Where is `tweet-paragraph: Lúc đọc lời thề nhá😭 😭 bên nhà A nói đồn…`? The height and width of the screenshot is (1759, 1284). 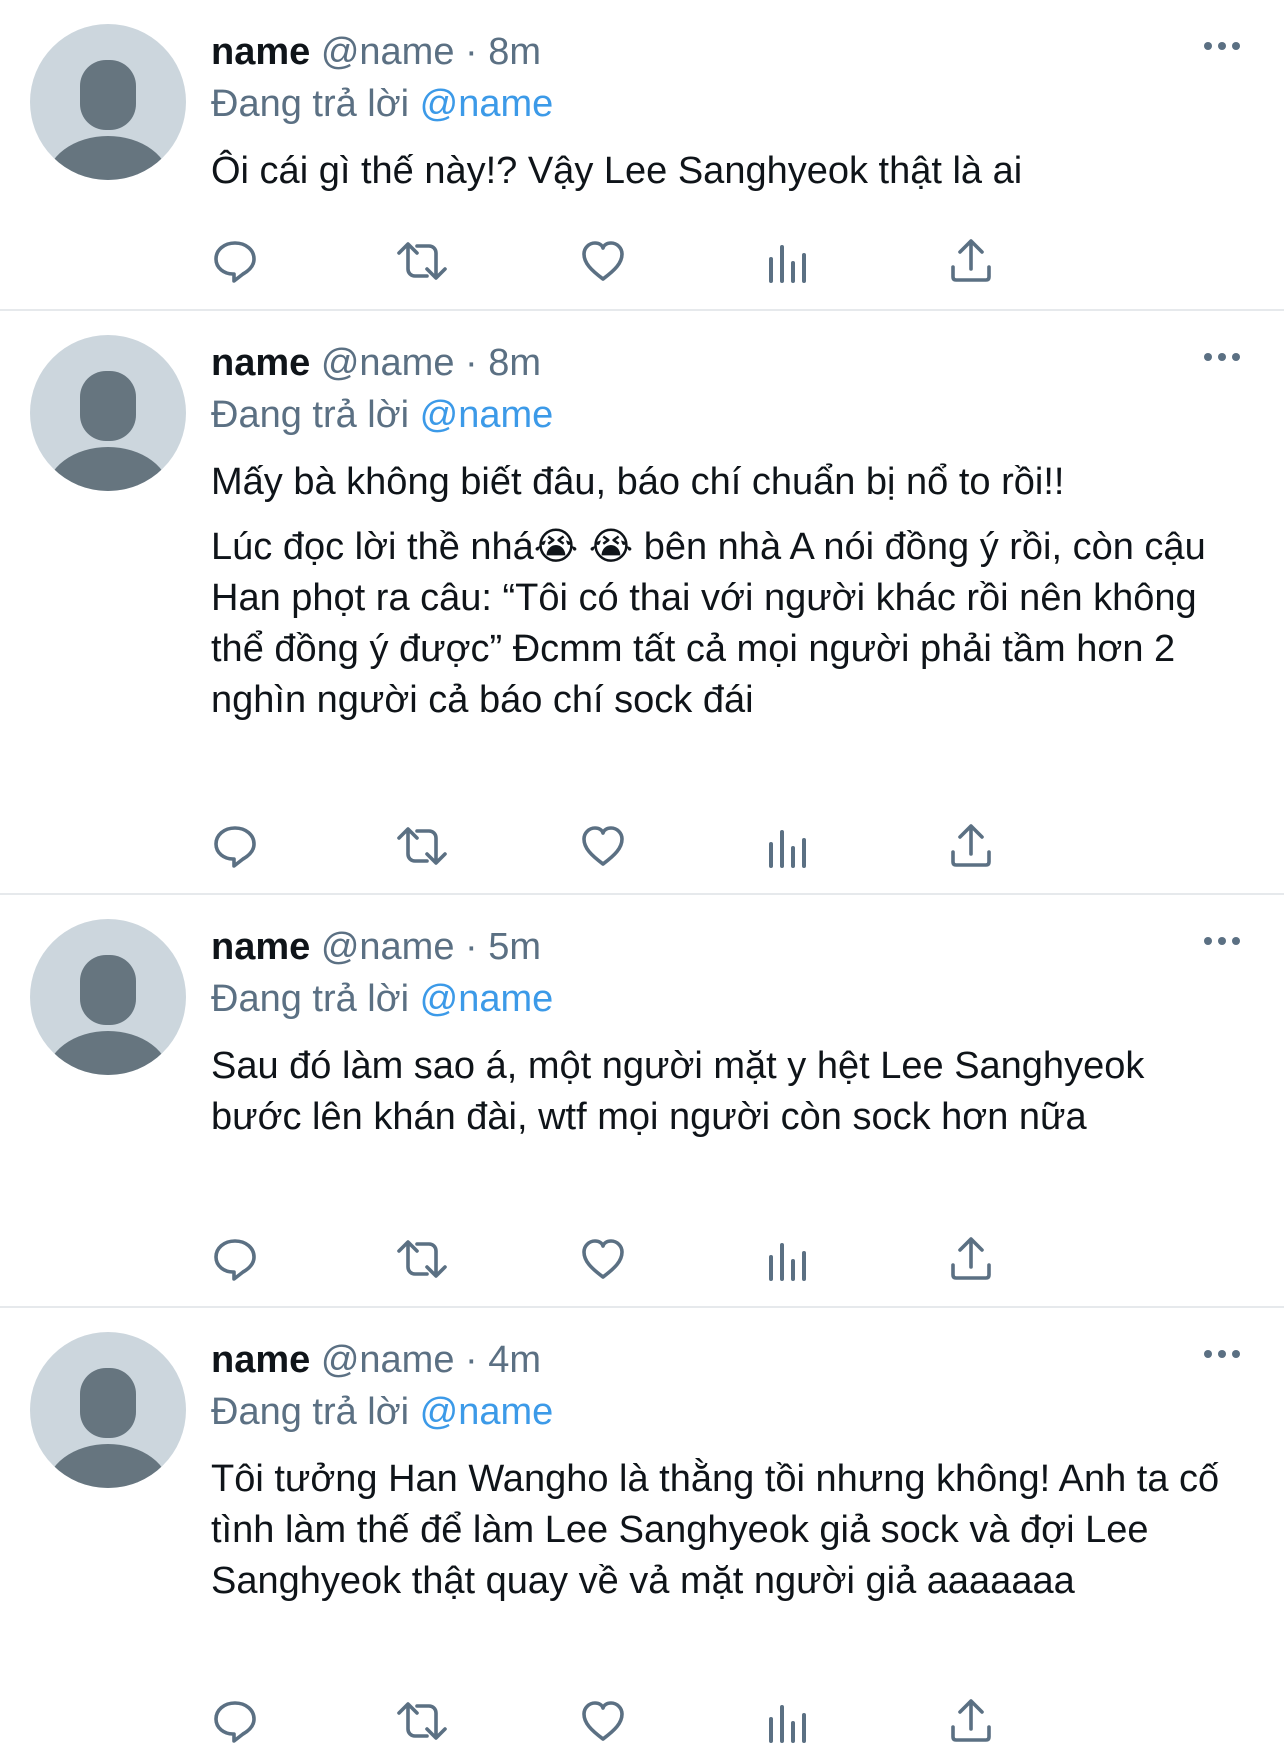 tweet-paragraph: Lúc đọc lời thề nhá😭 😭 bên nhà A nói đồn… is located at coordinates (708, 623).